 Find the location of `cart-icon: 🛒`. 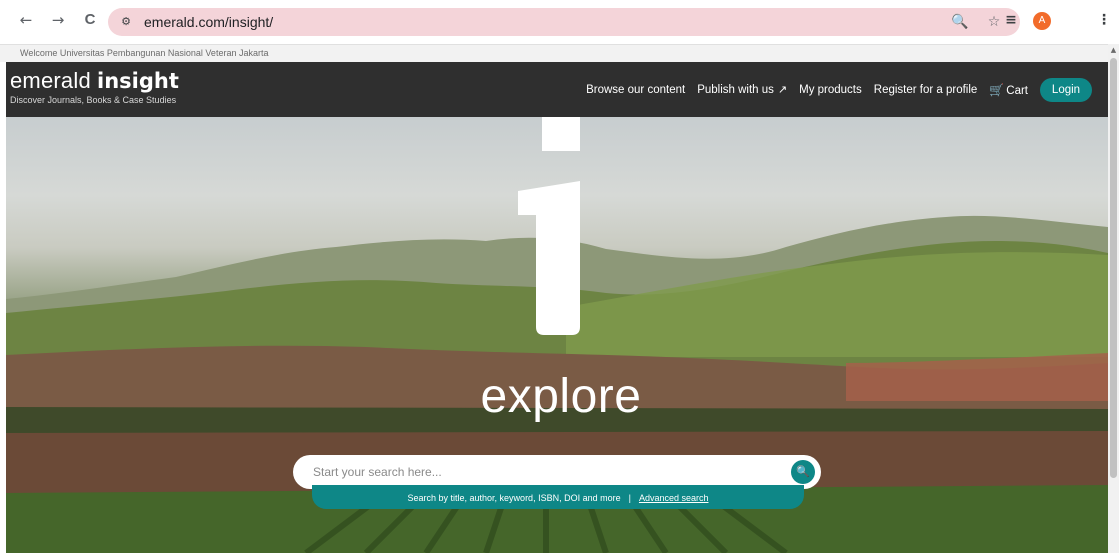

cart-icon: 🛒 is located at coordinates (997, 89).